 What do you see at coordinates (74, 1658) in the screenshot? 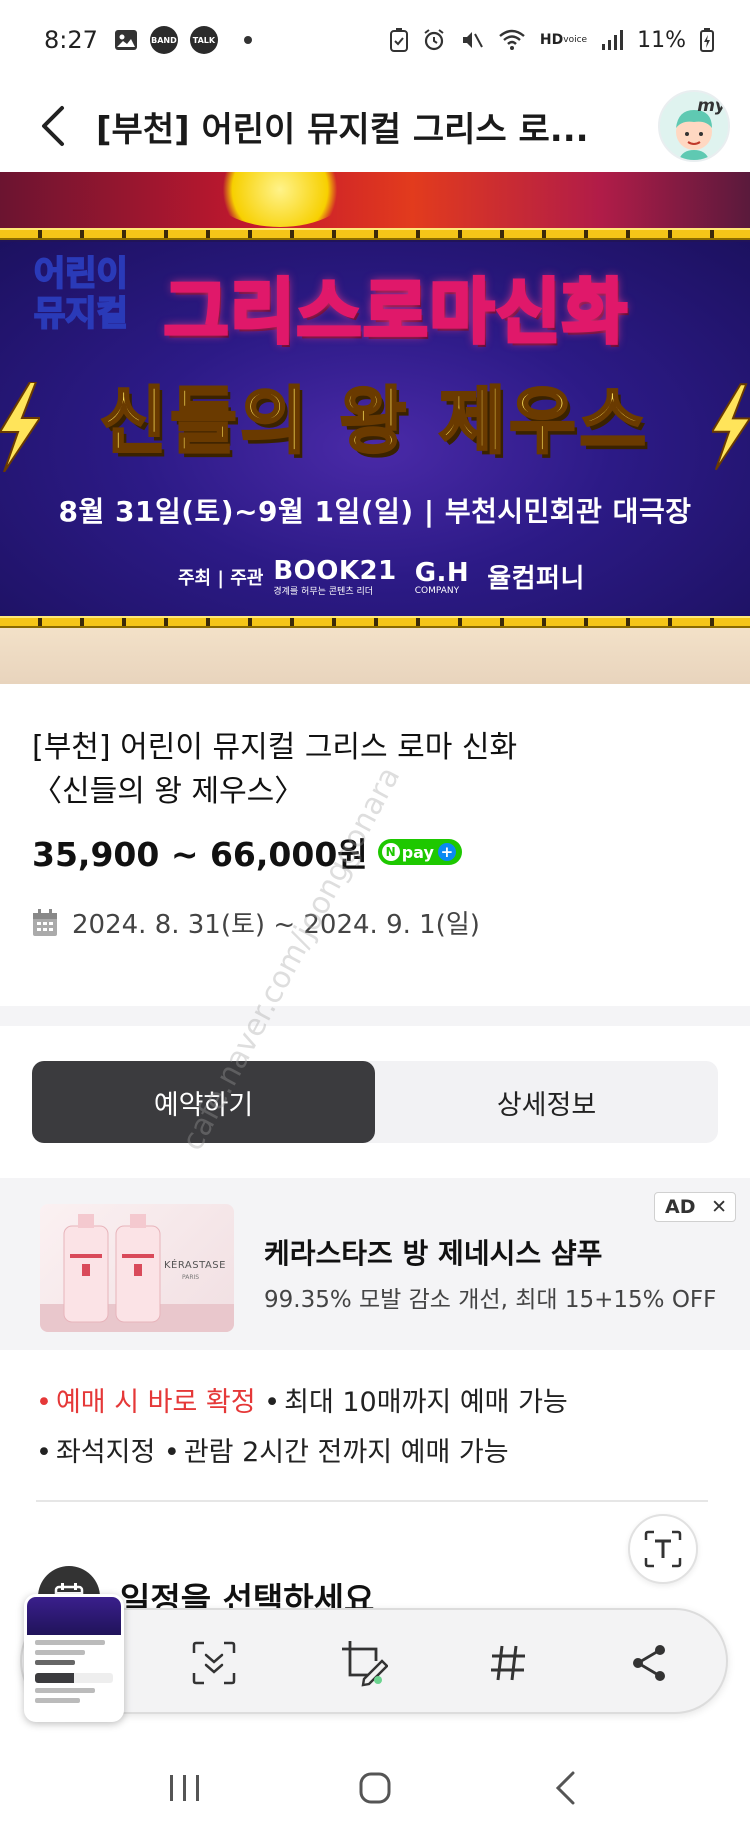
I see `screenshot-thumbnail` at bounding box center [74, 1658].